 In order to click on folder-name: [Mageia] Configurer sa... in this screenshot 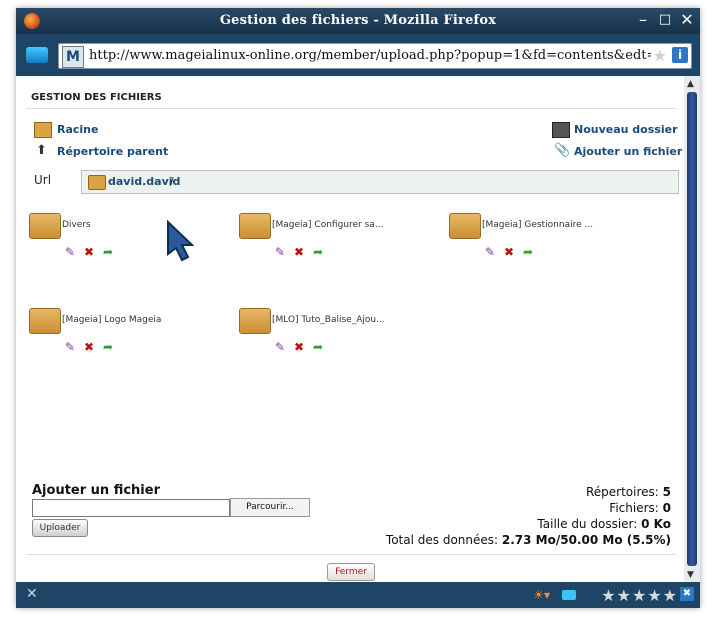, I will do `click(327, 225)`.